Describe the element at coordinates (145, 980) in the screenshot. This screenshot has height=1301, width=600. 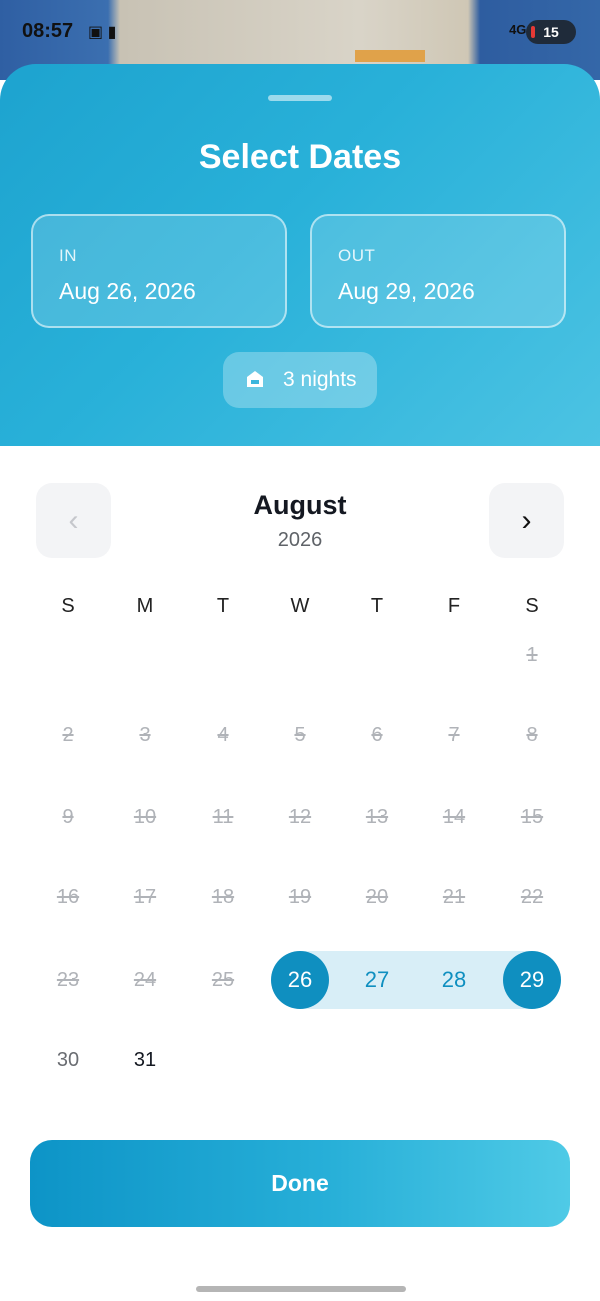
I see `calendar-day-disabled: 24` at that location.